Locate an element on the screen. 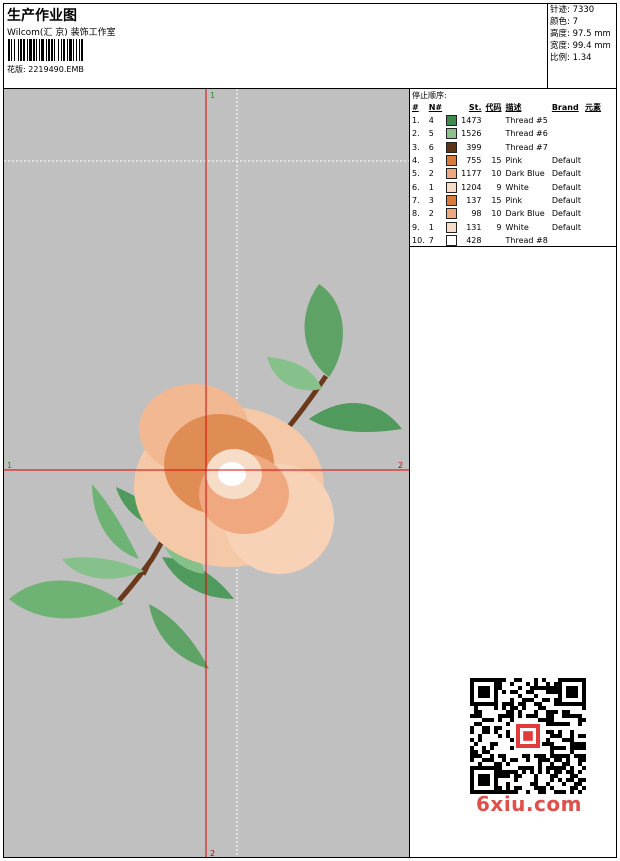 The width and height of the screenshot is (620, 861). col-brand: Brand is located at coordinates (565, 107).